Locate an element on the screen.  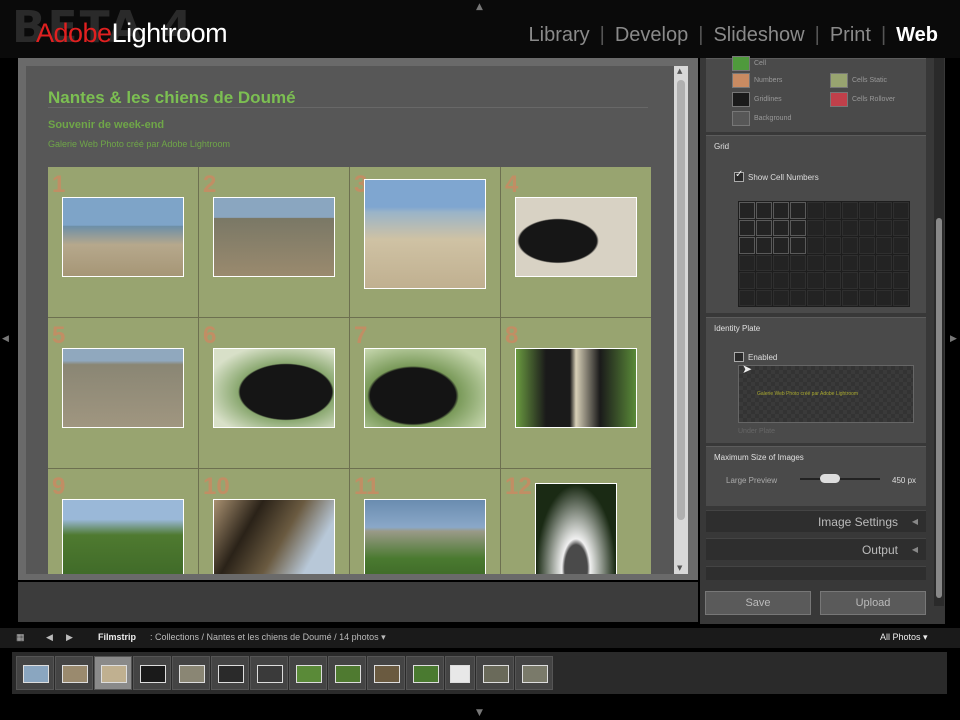
gallery-cell-8: 8 is located at coordinates (576, 393).